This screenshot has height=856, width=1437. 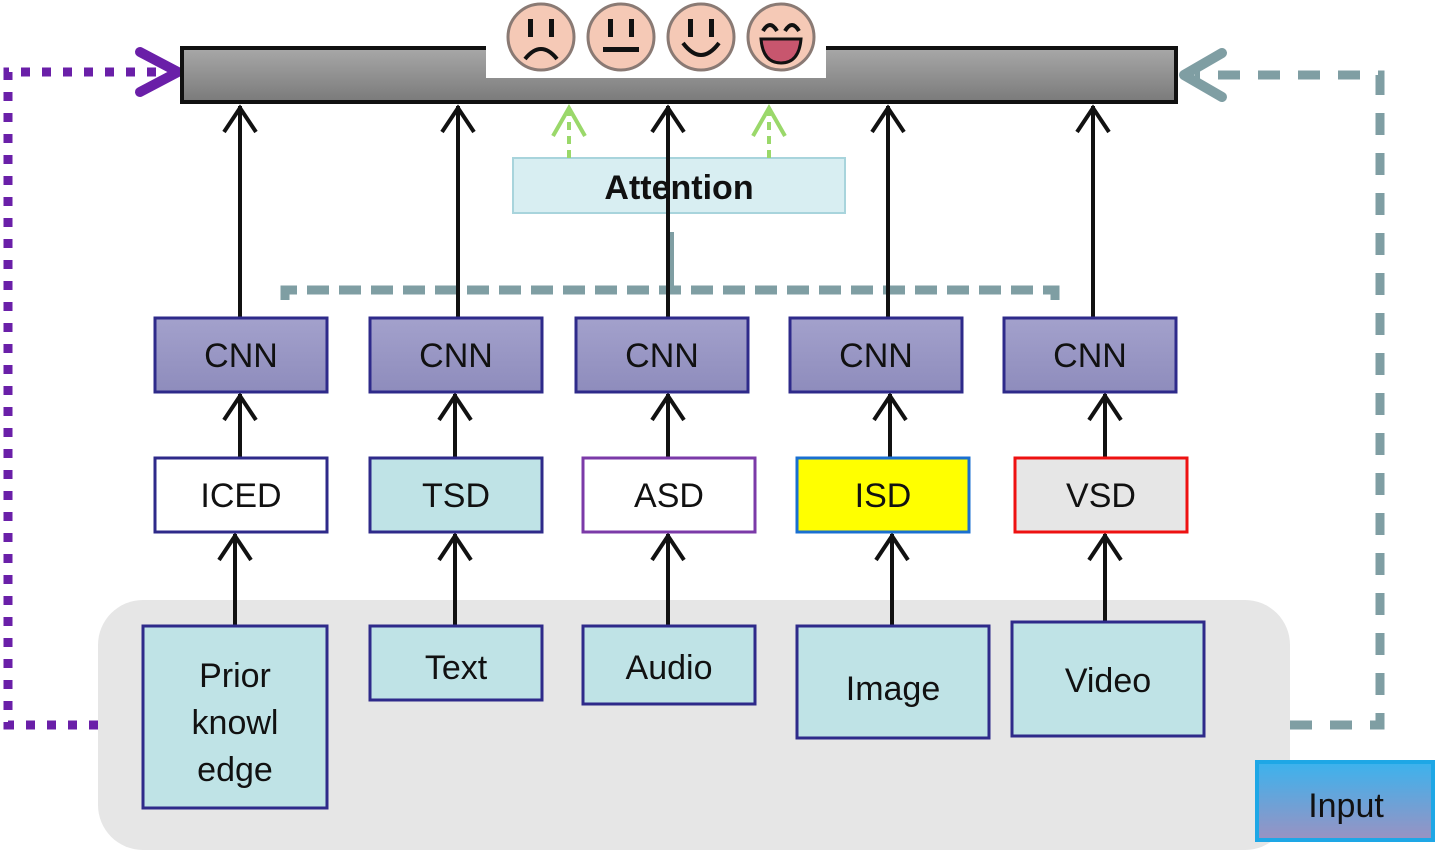 I want to click on video-input-label: Video, so click(x=1108, y=681).